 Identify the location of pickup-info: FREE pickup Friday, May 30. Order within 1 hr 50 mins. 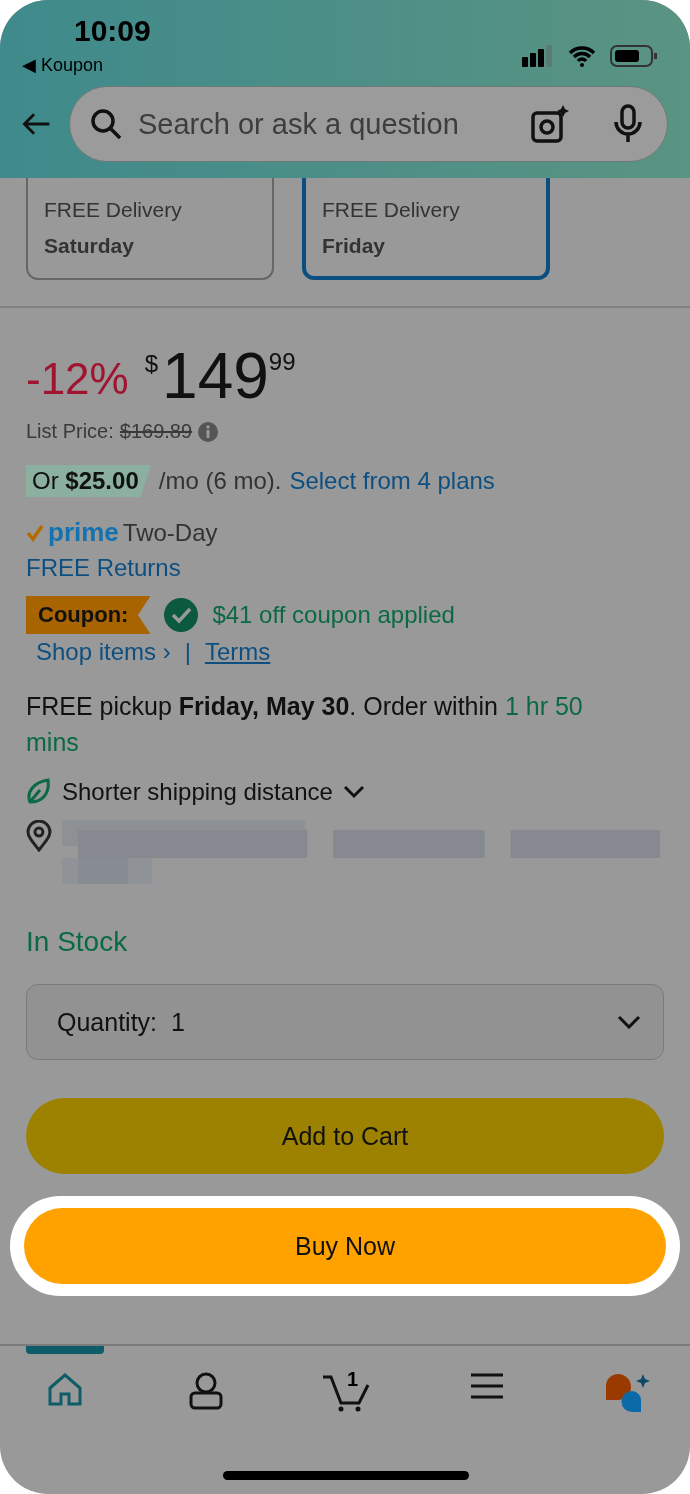
(305, 724).